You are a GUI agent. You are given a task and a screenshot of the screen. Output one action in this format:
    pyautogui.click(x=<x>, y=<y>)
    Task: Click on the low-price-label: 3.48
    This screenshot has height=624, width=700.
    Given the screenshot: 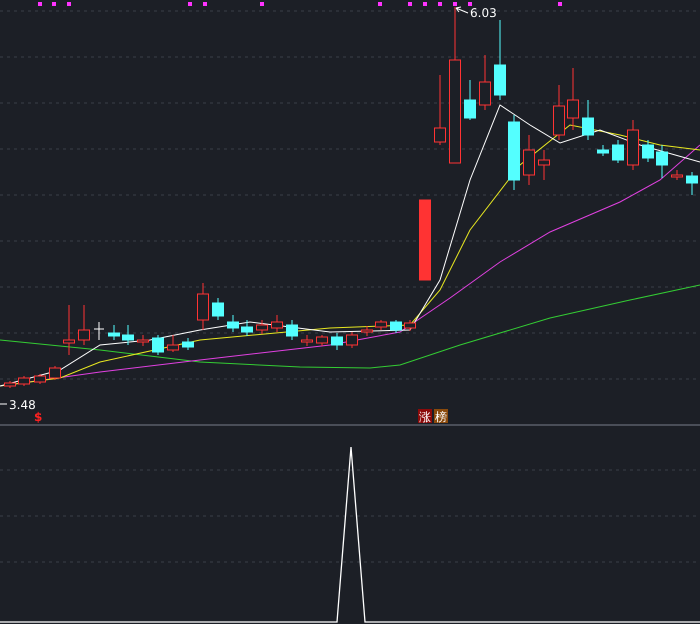 What is the action you would take?
    pyautogui.click(x=22, y=405)
    